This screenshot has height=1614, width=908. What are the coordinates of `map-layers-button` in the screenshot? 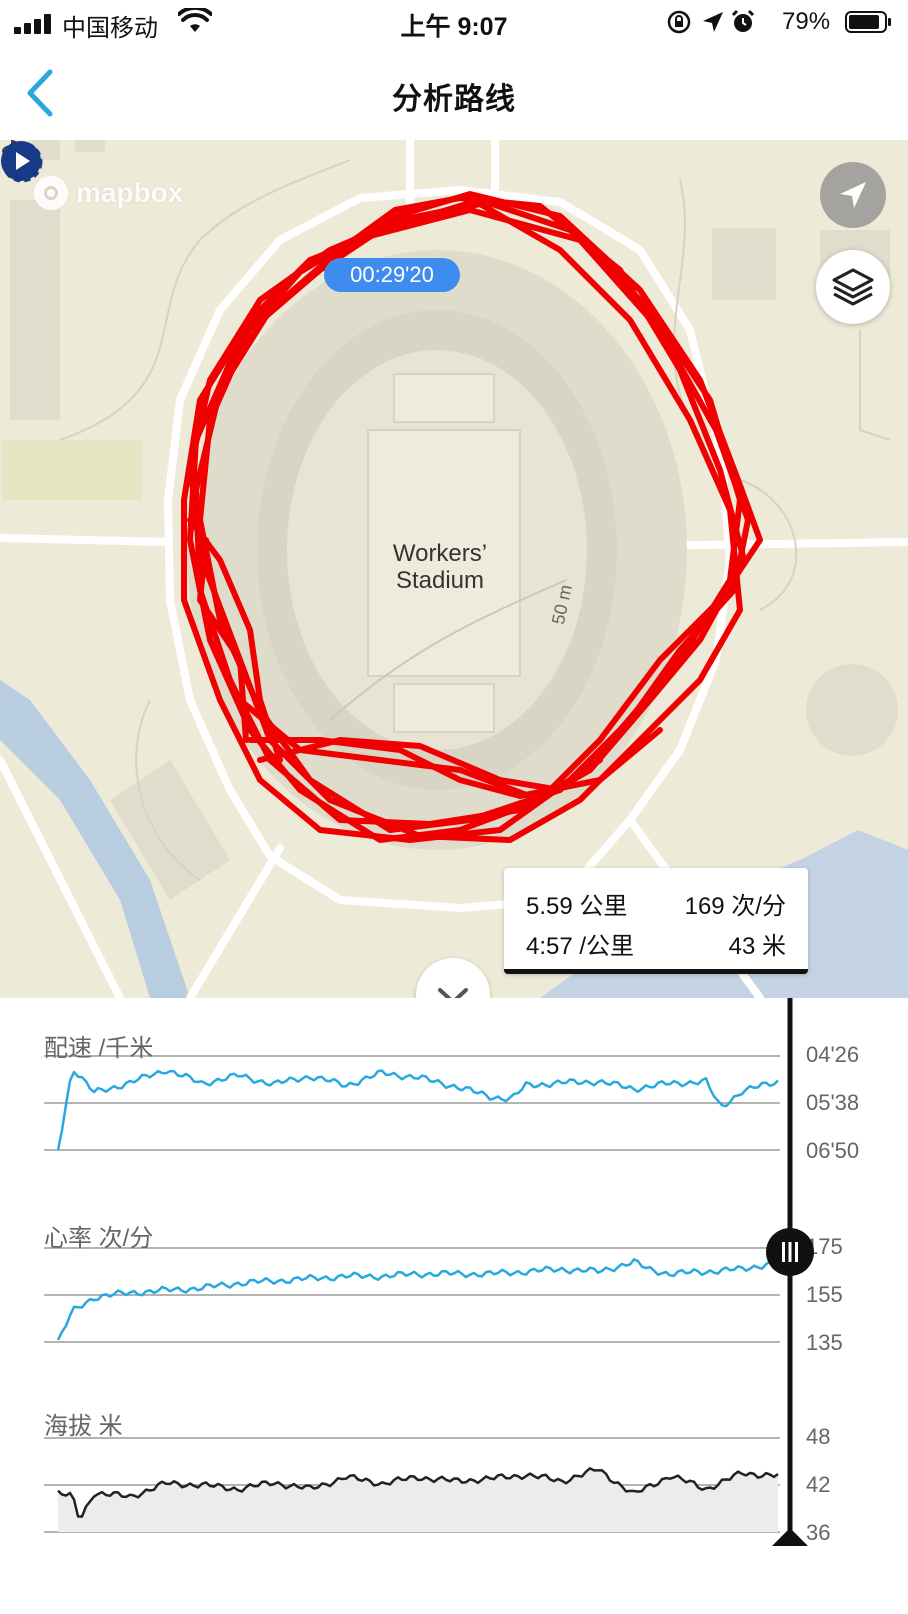 It's located at (853, 287).